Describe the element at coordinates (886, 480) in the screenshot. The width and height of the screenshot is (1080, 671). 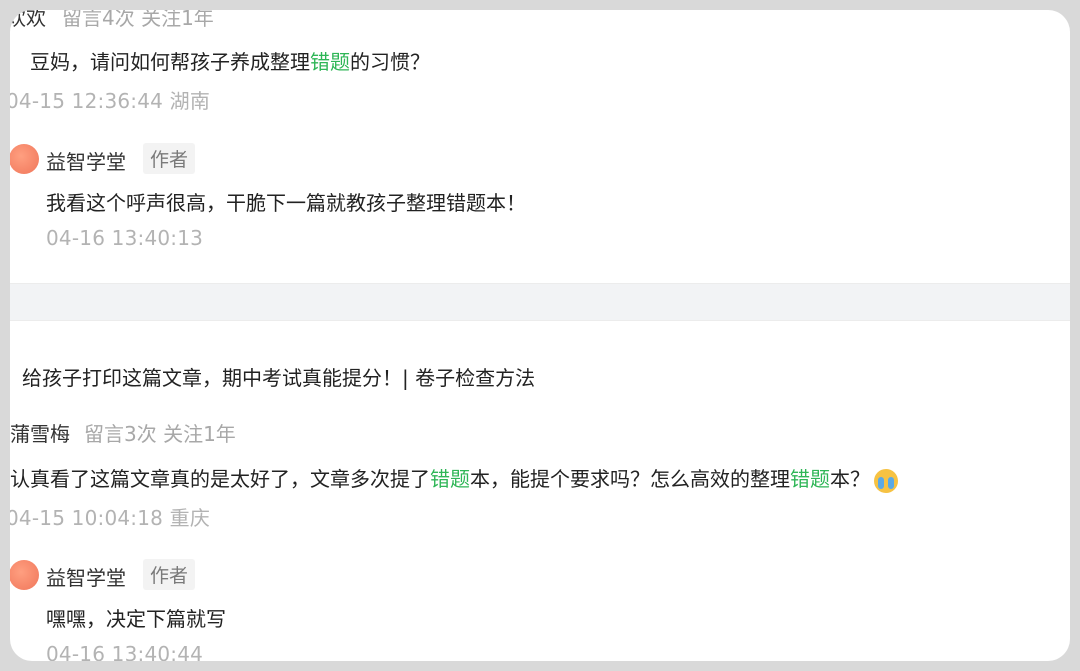
I see `crying-face-emoji-icon` at that location.